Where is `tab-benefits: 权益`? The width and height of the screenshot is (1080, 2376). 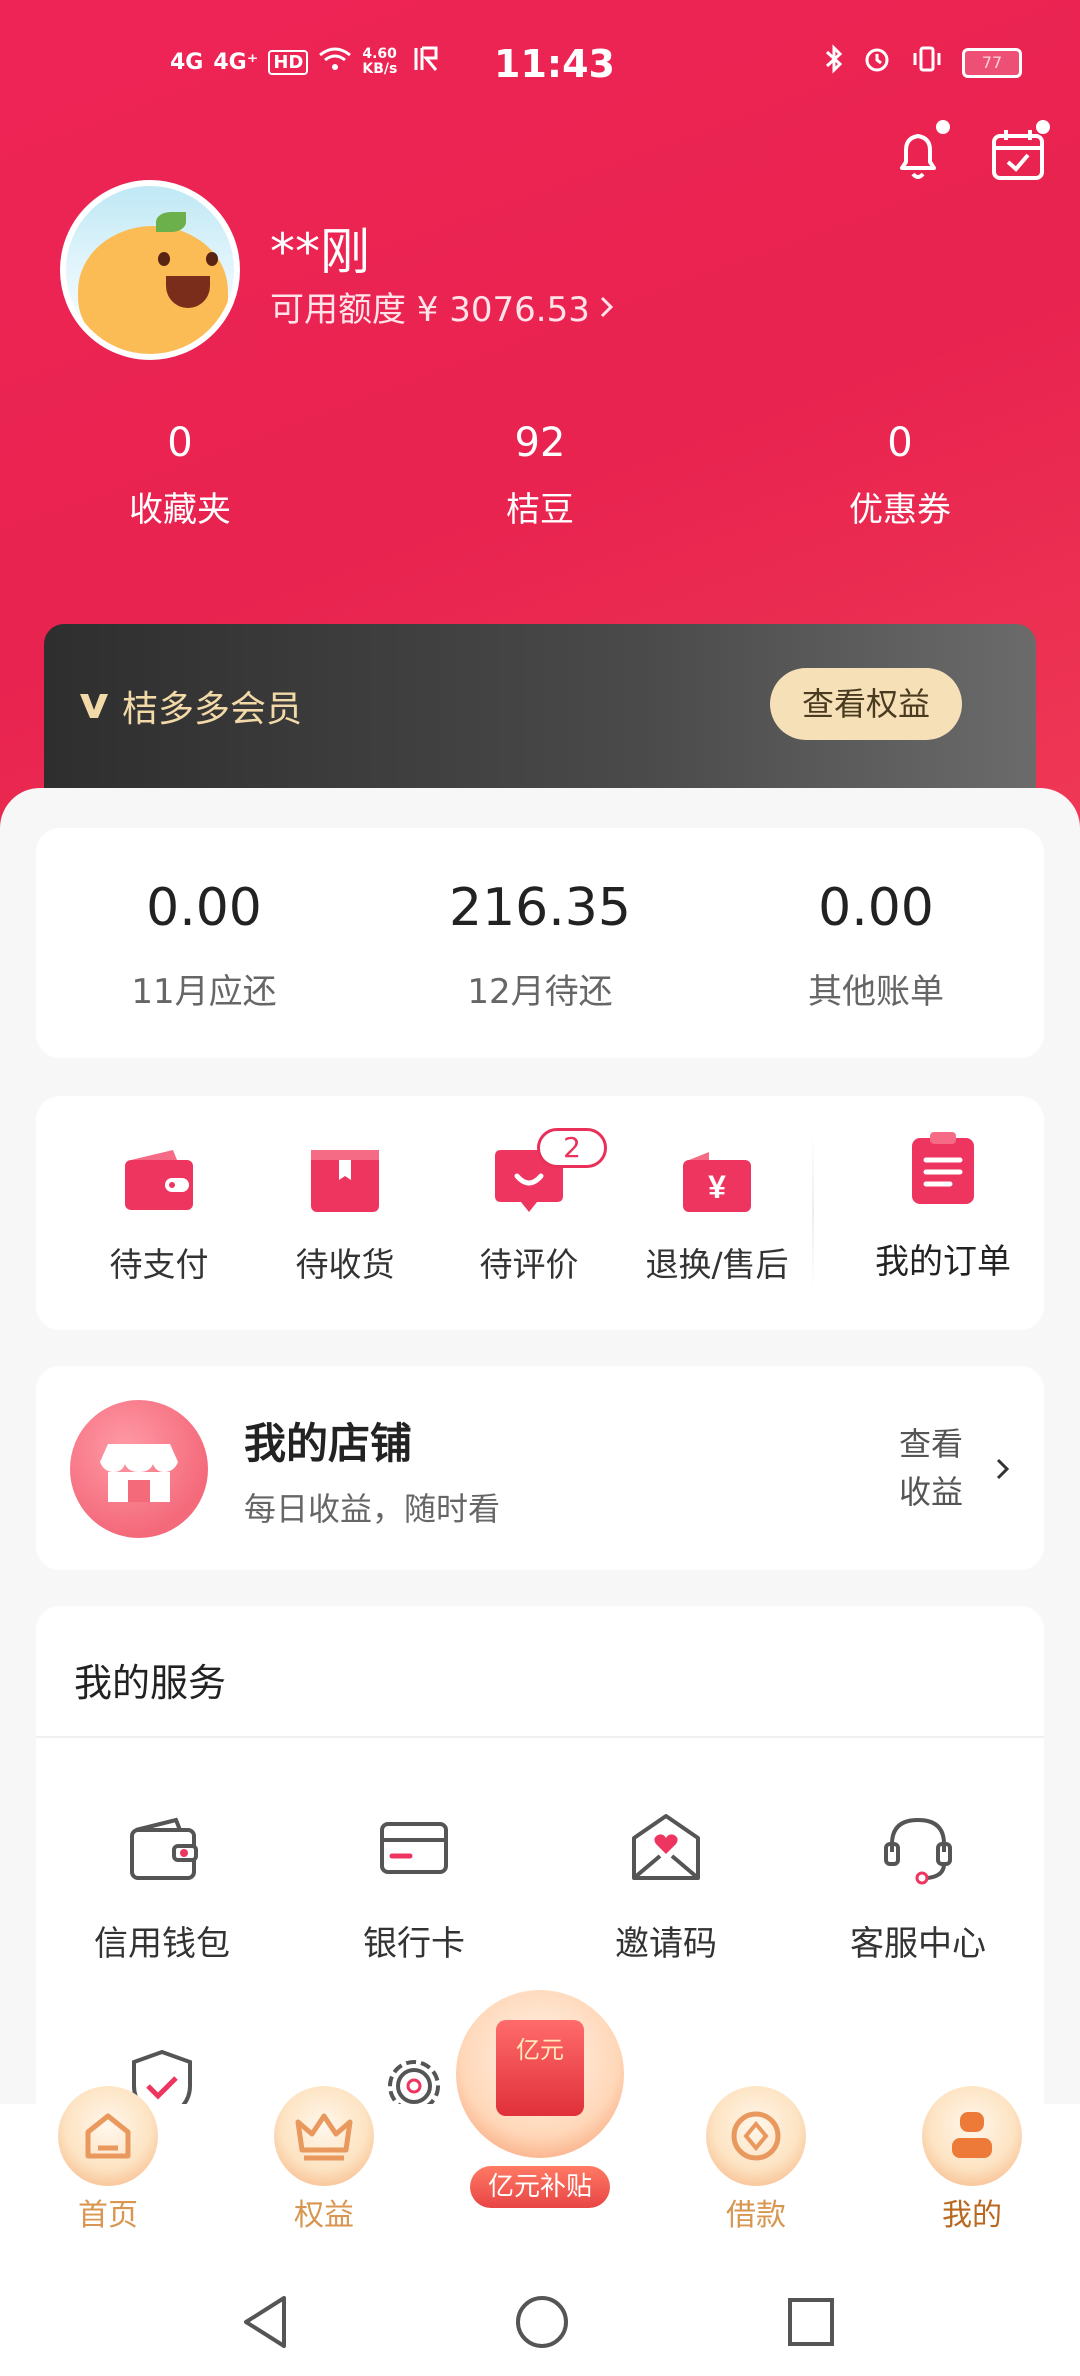
tab-benefits: 权益 is located at coordinates (324, 2160).